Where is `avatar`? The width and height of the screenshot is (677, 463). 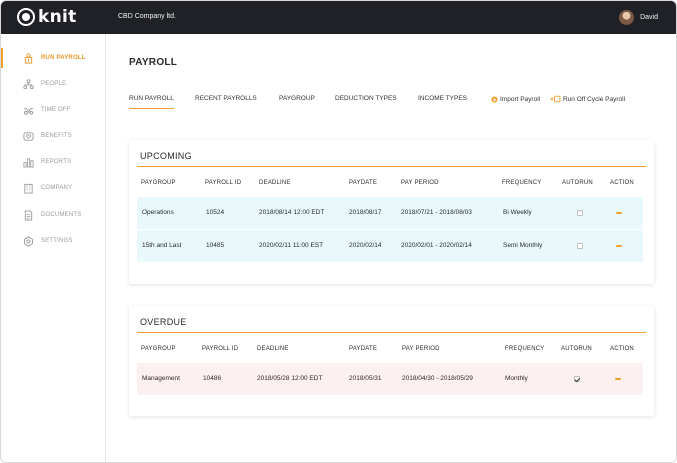 avatar is located at coordinates (627, 17).